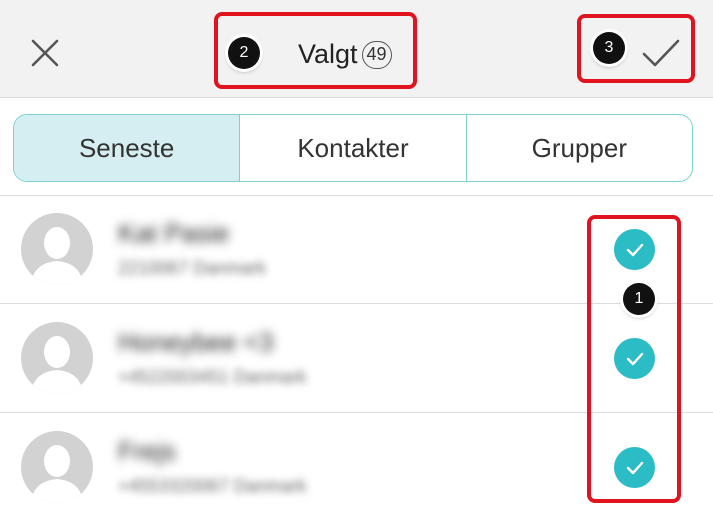  I want to click on contact-detail: +4553320067 Danmark, so click(212, 486).